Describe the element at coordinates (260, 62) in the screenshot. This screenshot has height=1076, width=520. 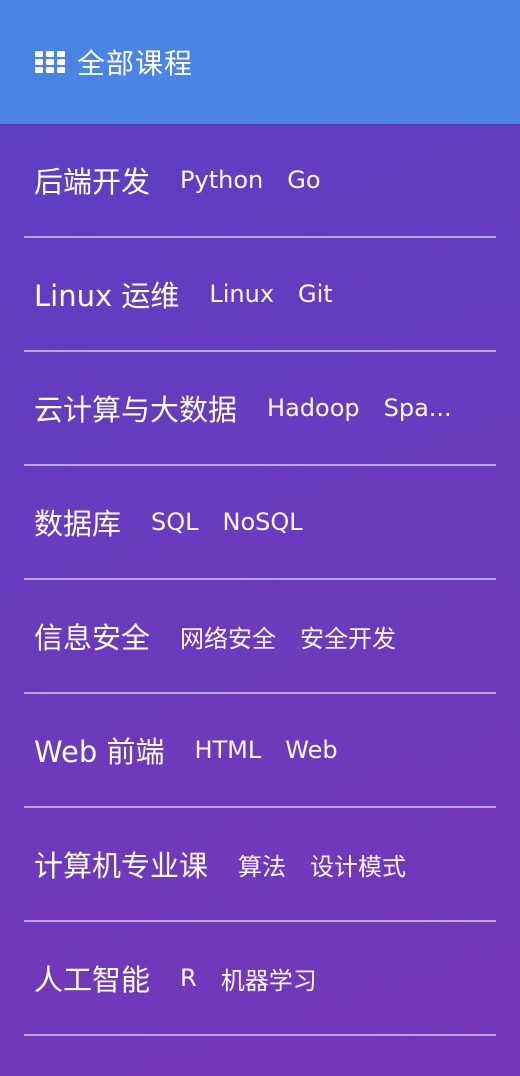
I see `all-courses-header: 全部课程` at that location.